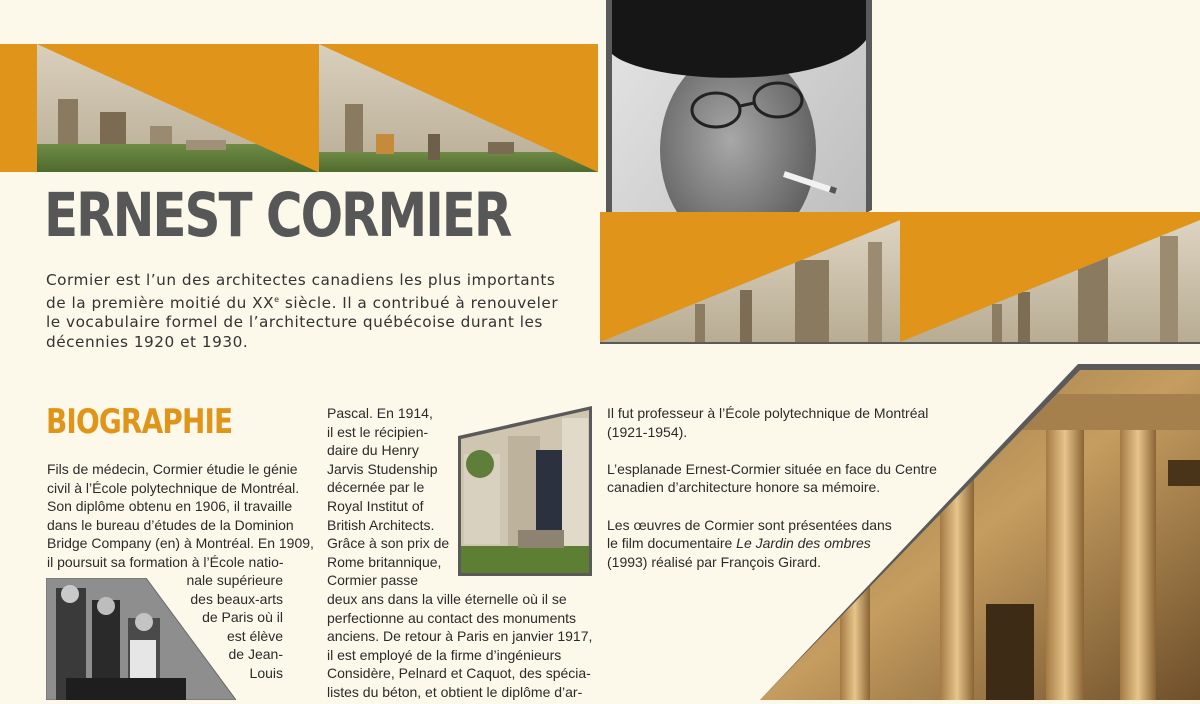 This screenshot has width=1200, height=704. What do you see at coordinates (378, 431) in the screenshot?
I see `text-line: il est le récipien-` at bounding box center [378, 431].